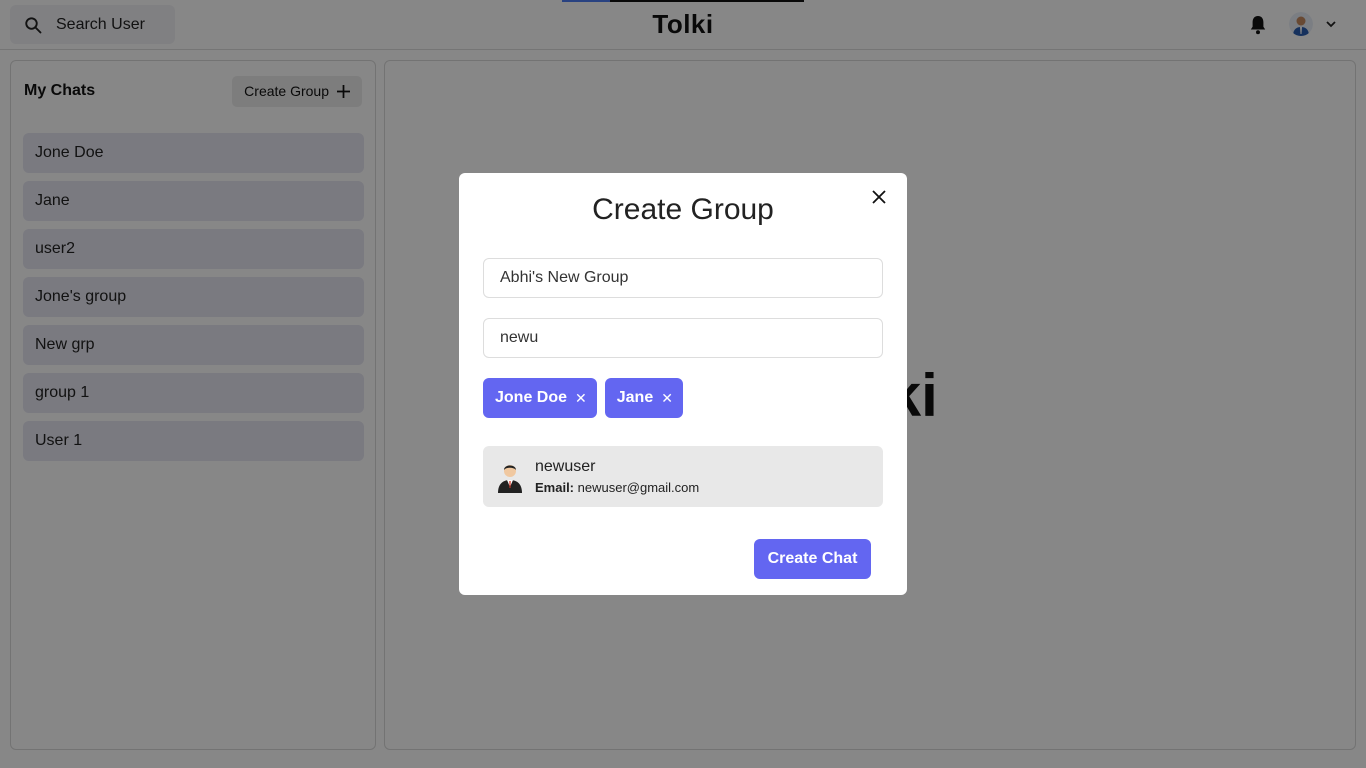  I want to click on user-chip: Jone Doe ✕, so click(540, 398).